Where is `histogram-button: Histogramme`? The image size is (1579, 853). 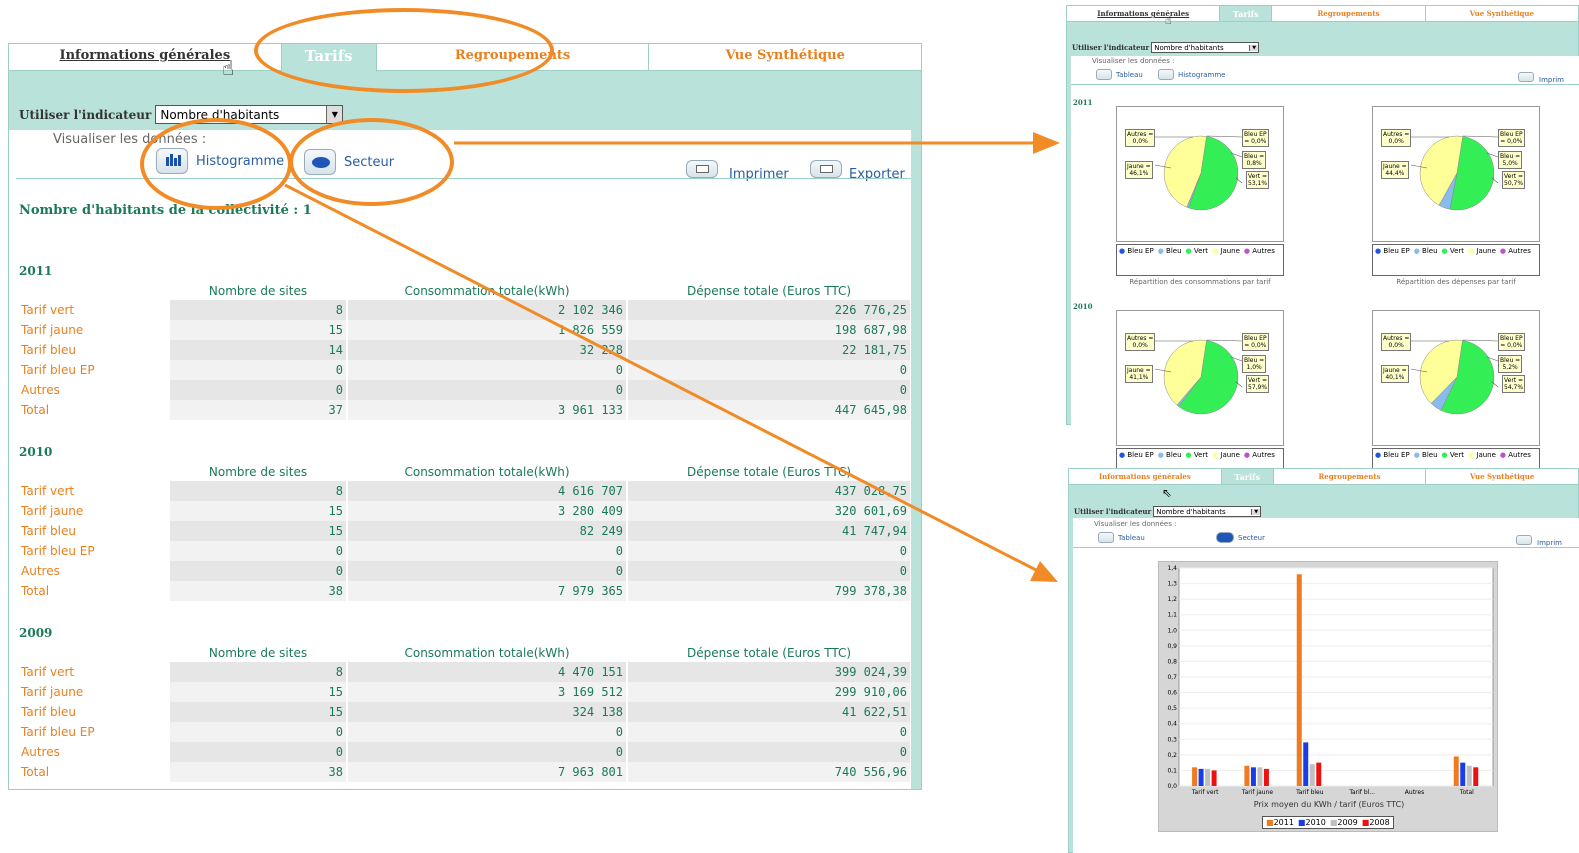
histogram-button: Histogramme is located at coordinates (1191, 74).